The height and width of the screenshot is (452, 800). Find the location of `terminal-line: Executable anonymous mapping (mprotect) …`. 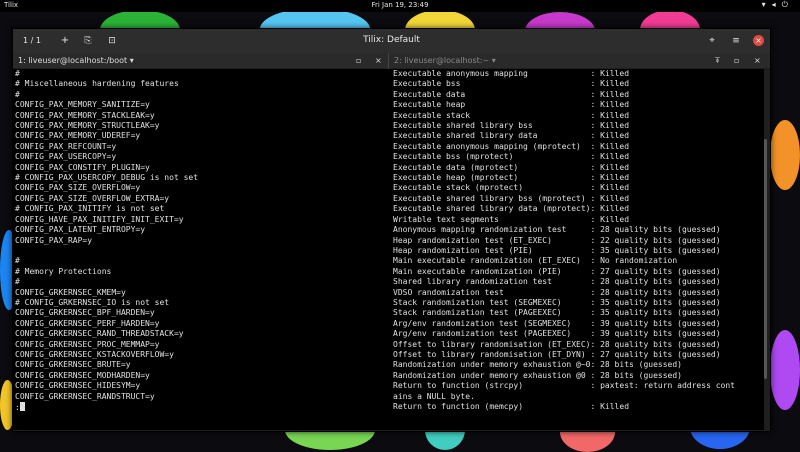

terminal-line: Executable anonymous mapping (mprotect) … is located at coordinates (511, 146).